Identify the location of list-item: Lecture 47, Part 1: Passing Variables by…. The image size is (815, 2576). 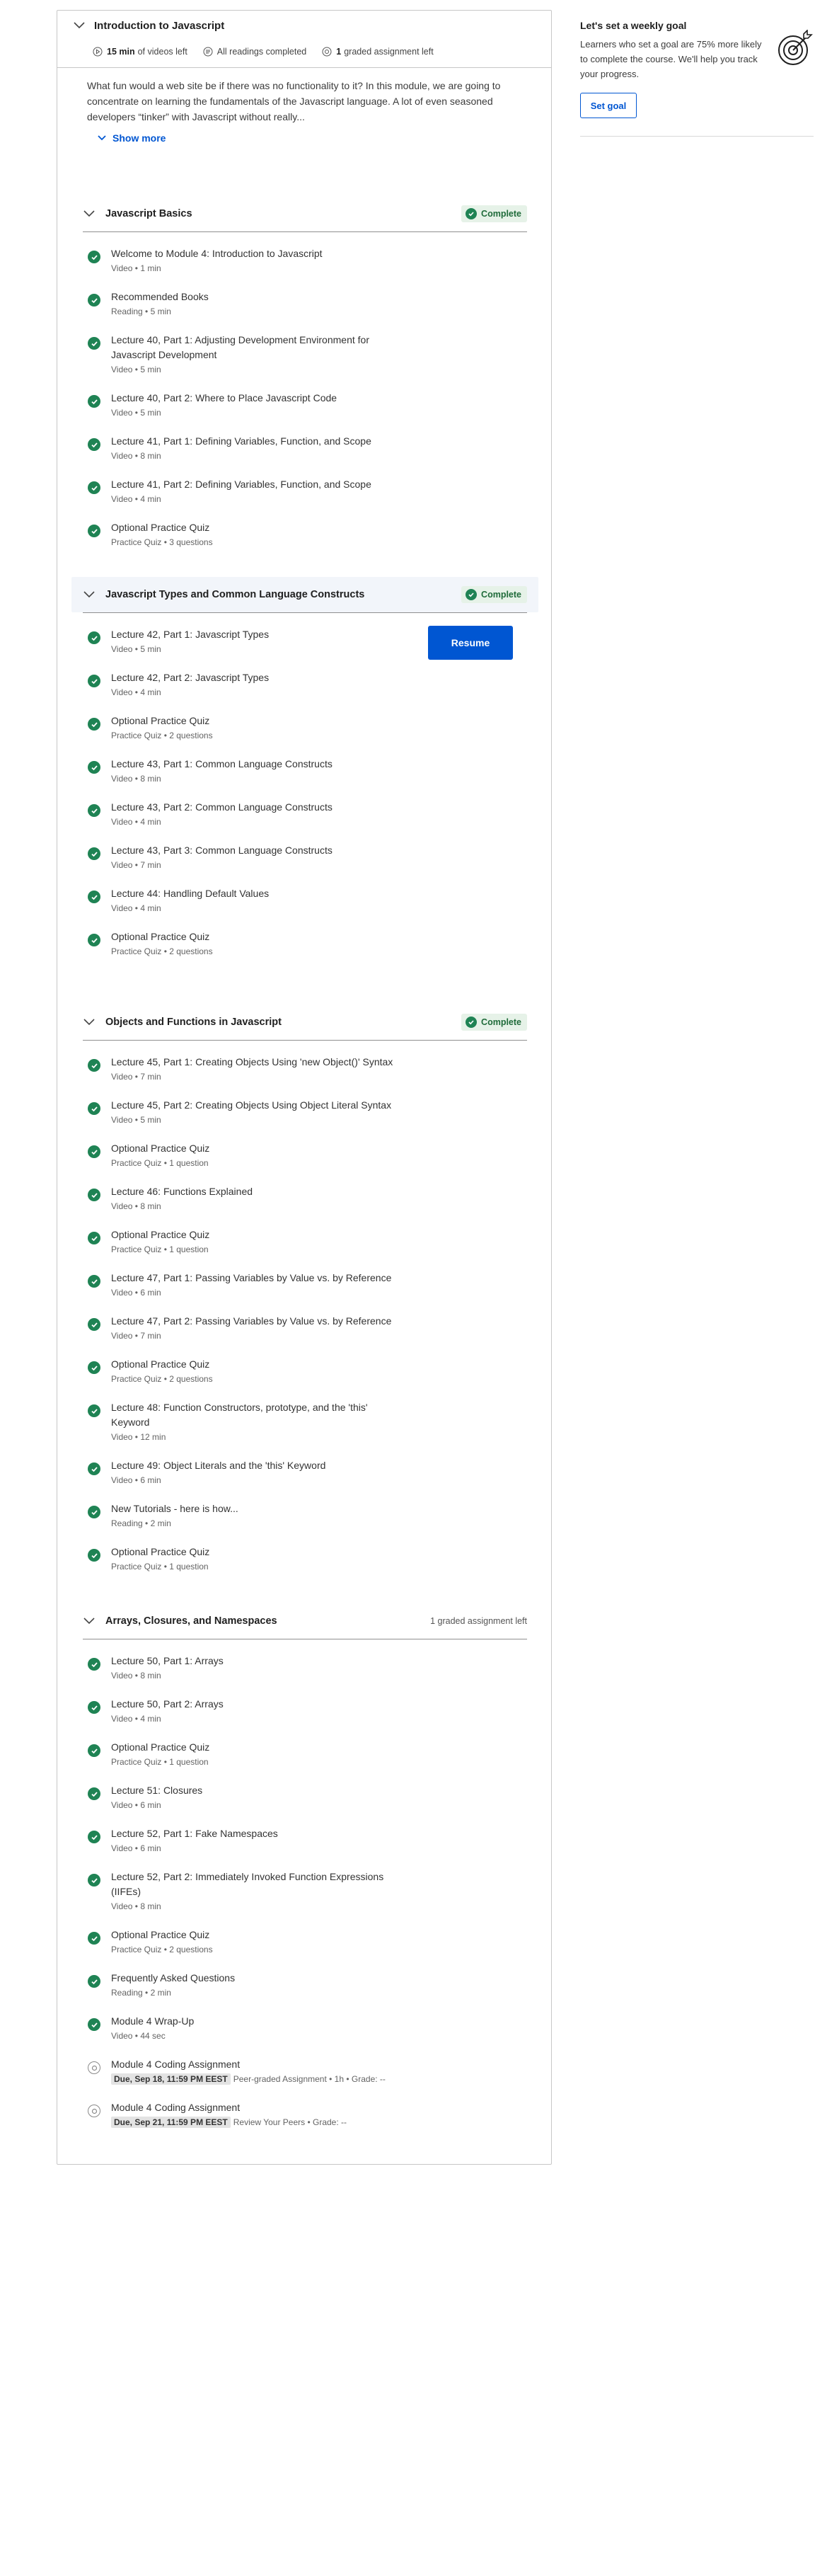
(232, 1285).